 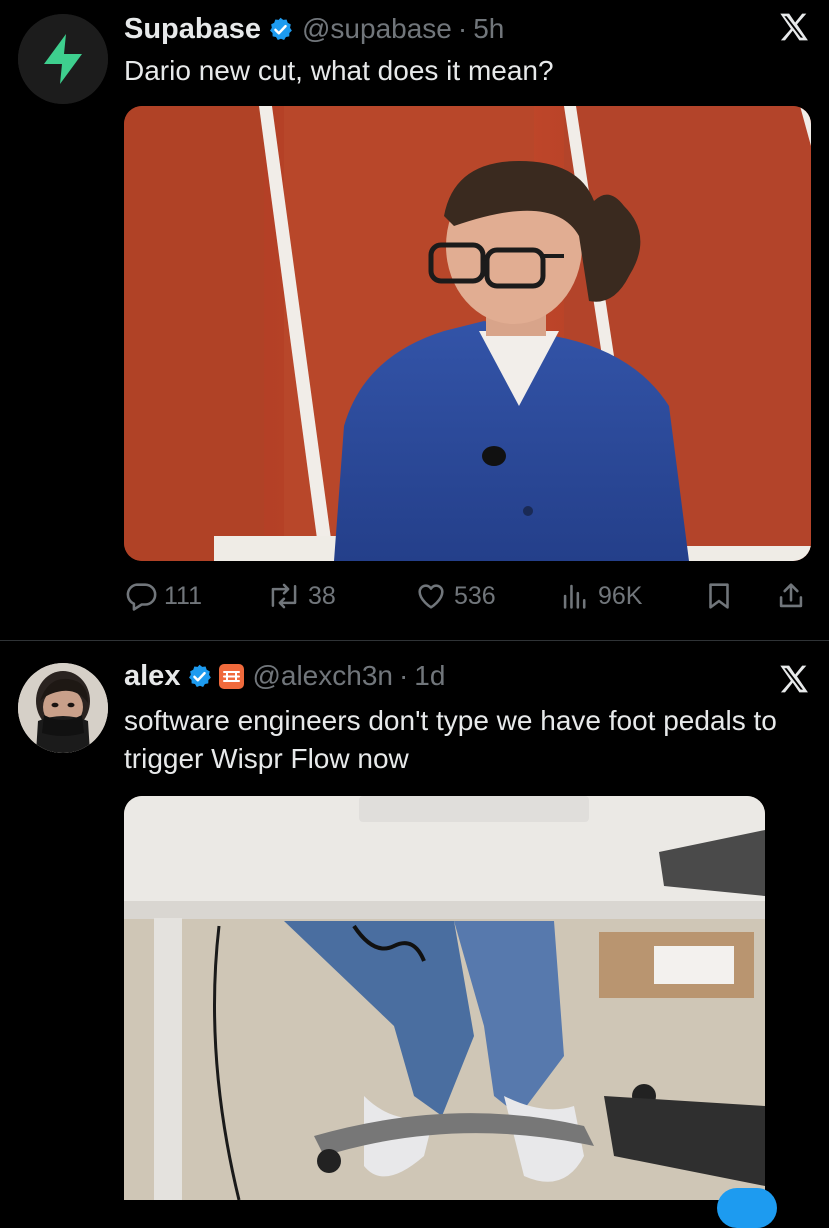 I want to click on reply-bubble-icon, so click(x=141, y=597).